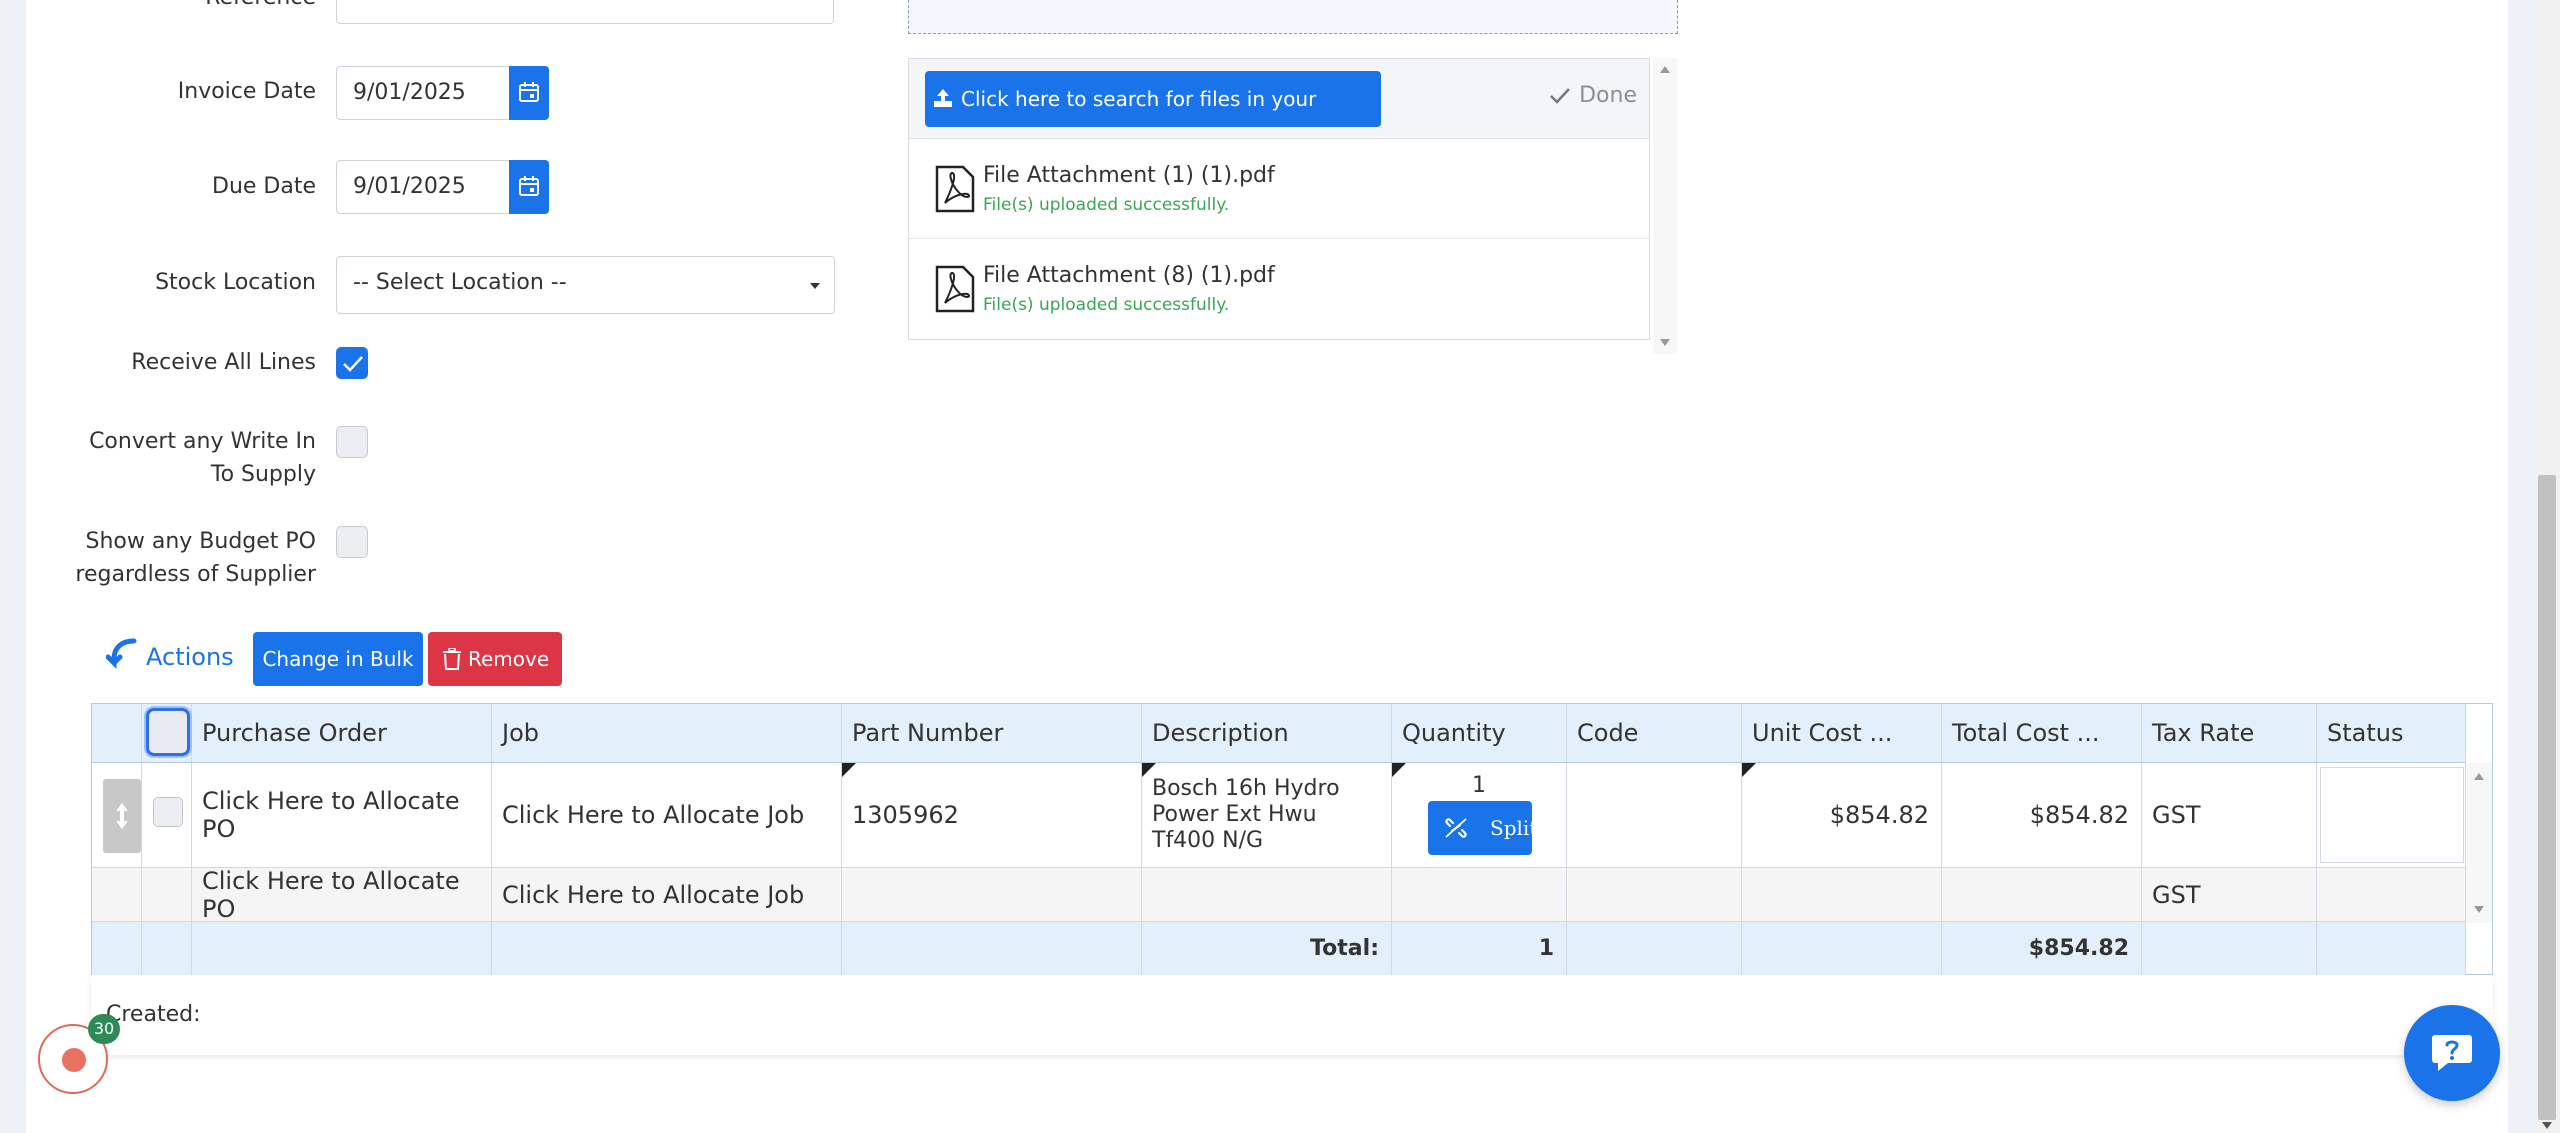 The width and height of the screenshot is (2560, 1133). What do you see at coordinates (352, 542) in the screenshot?
I see `budget-po-checkbox` at bounding box center [352, 542].